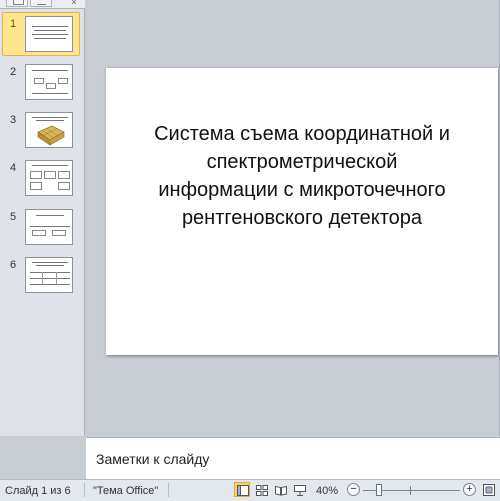 The width and height of the screenshot is (500, 501). What do you see at coordinates (13, 24) in the screenshot?
I see `thumbnail-number: 1` at bounding box center [13, 24].